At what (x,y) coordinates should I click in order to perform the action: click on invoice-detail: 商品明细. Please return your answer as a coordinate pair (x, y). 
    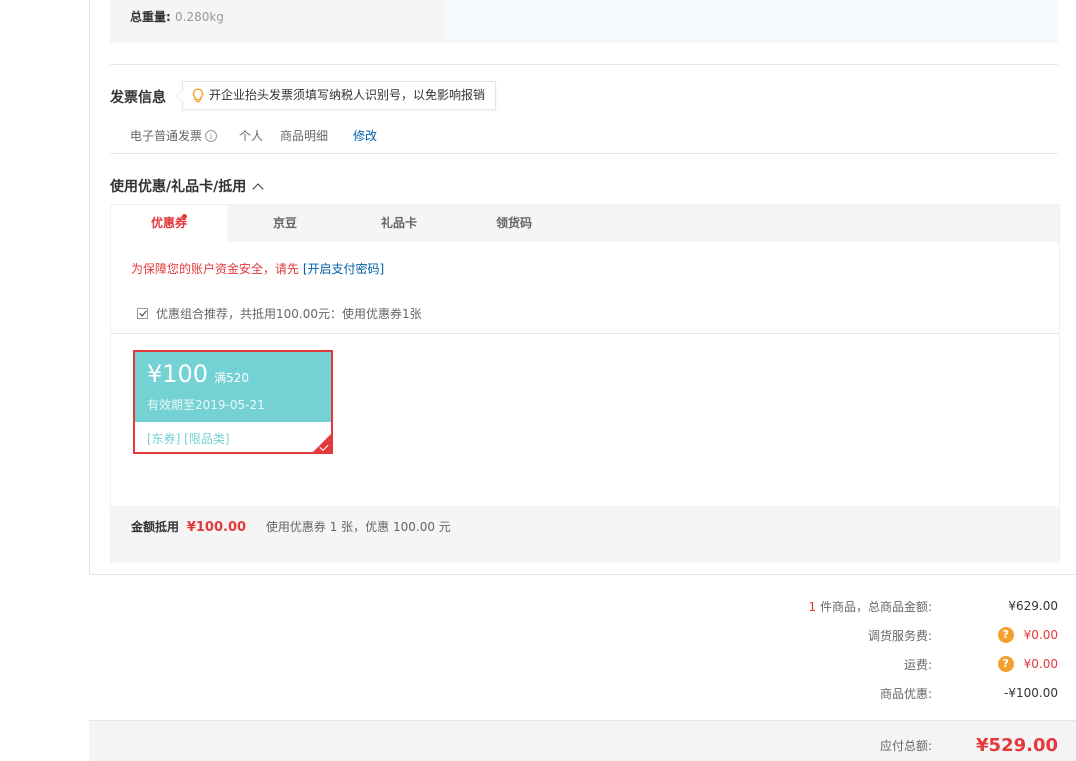
    Looking at the image, I should click on (304, 136).